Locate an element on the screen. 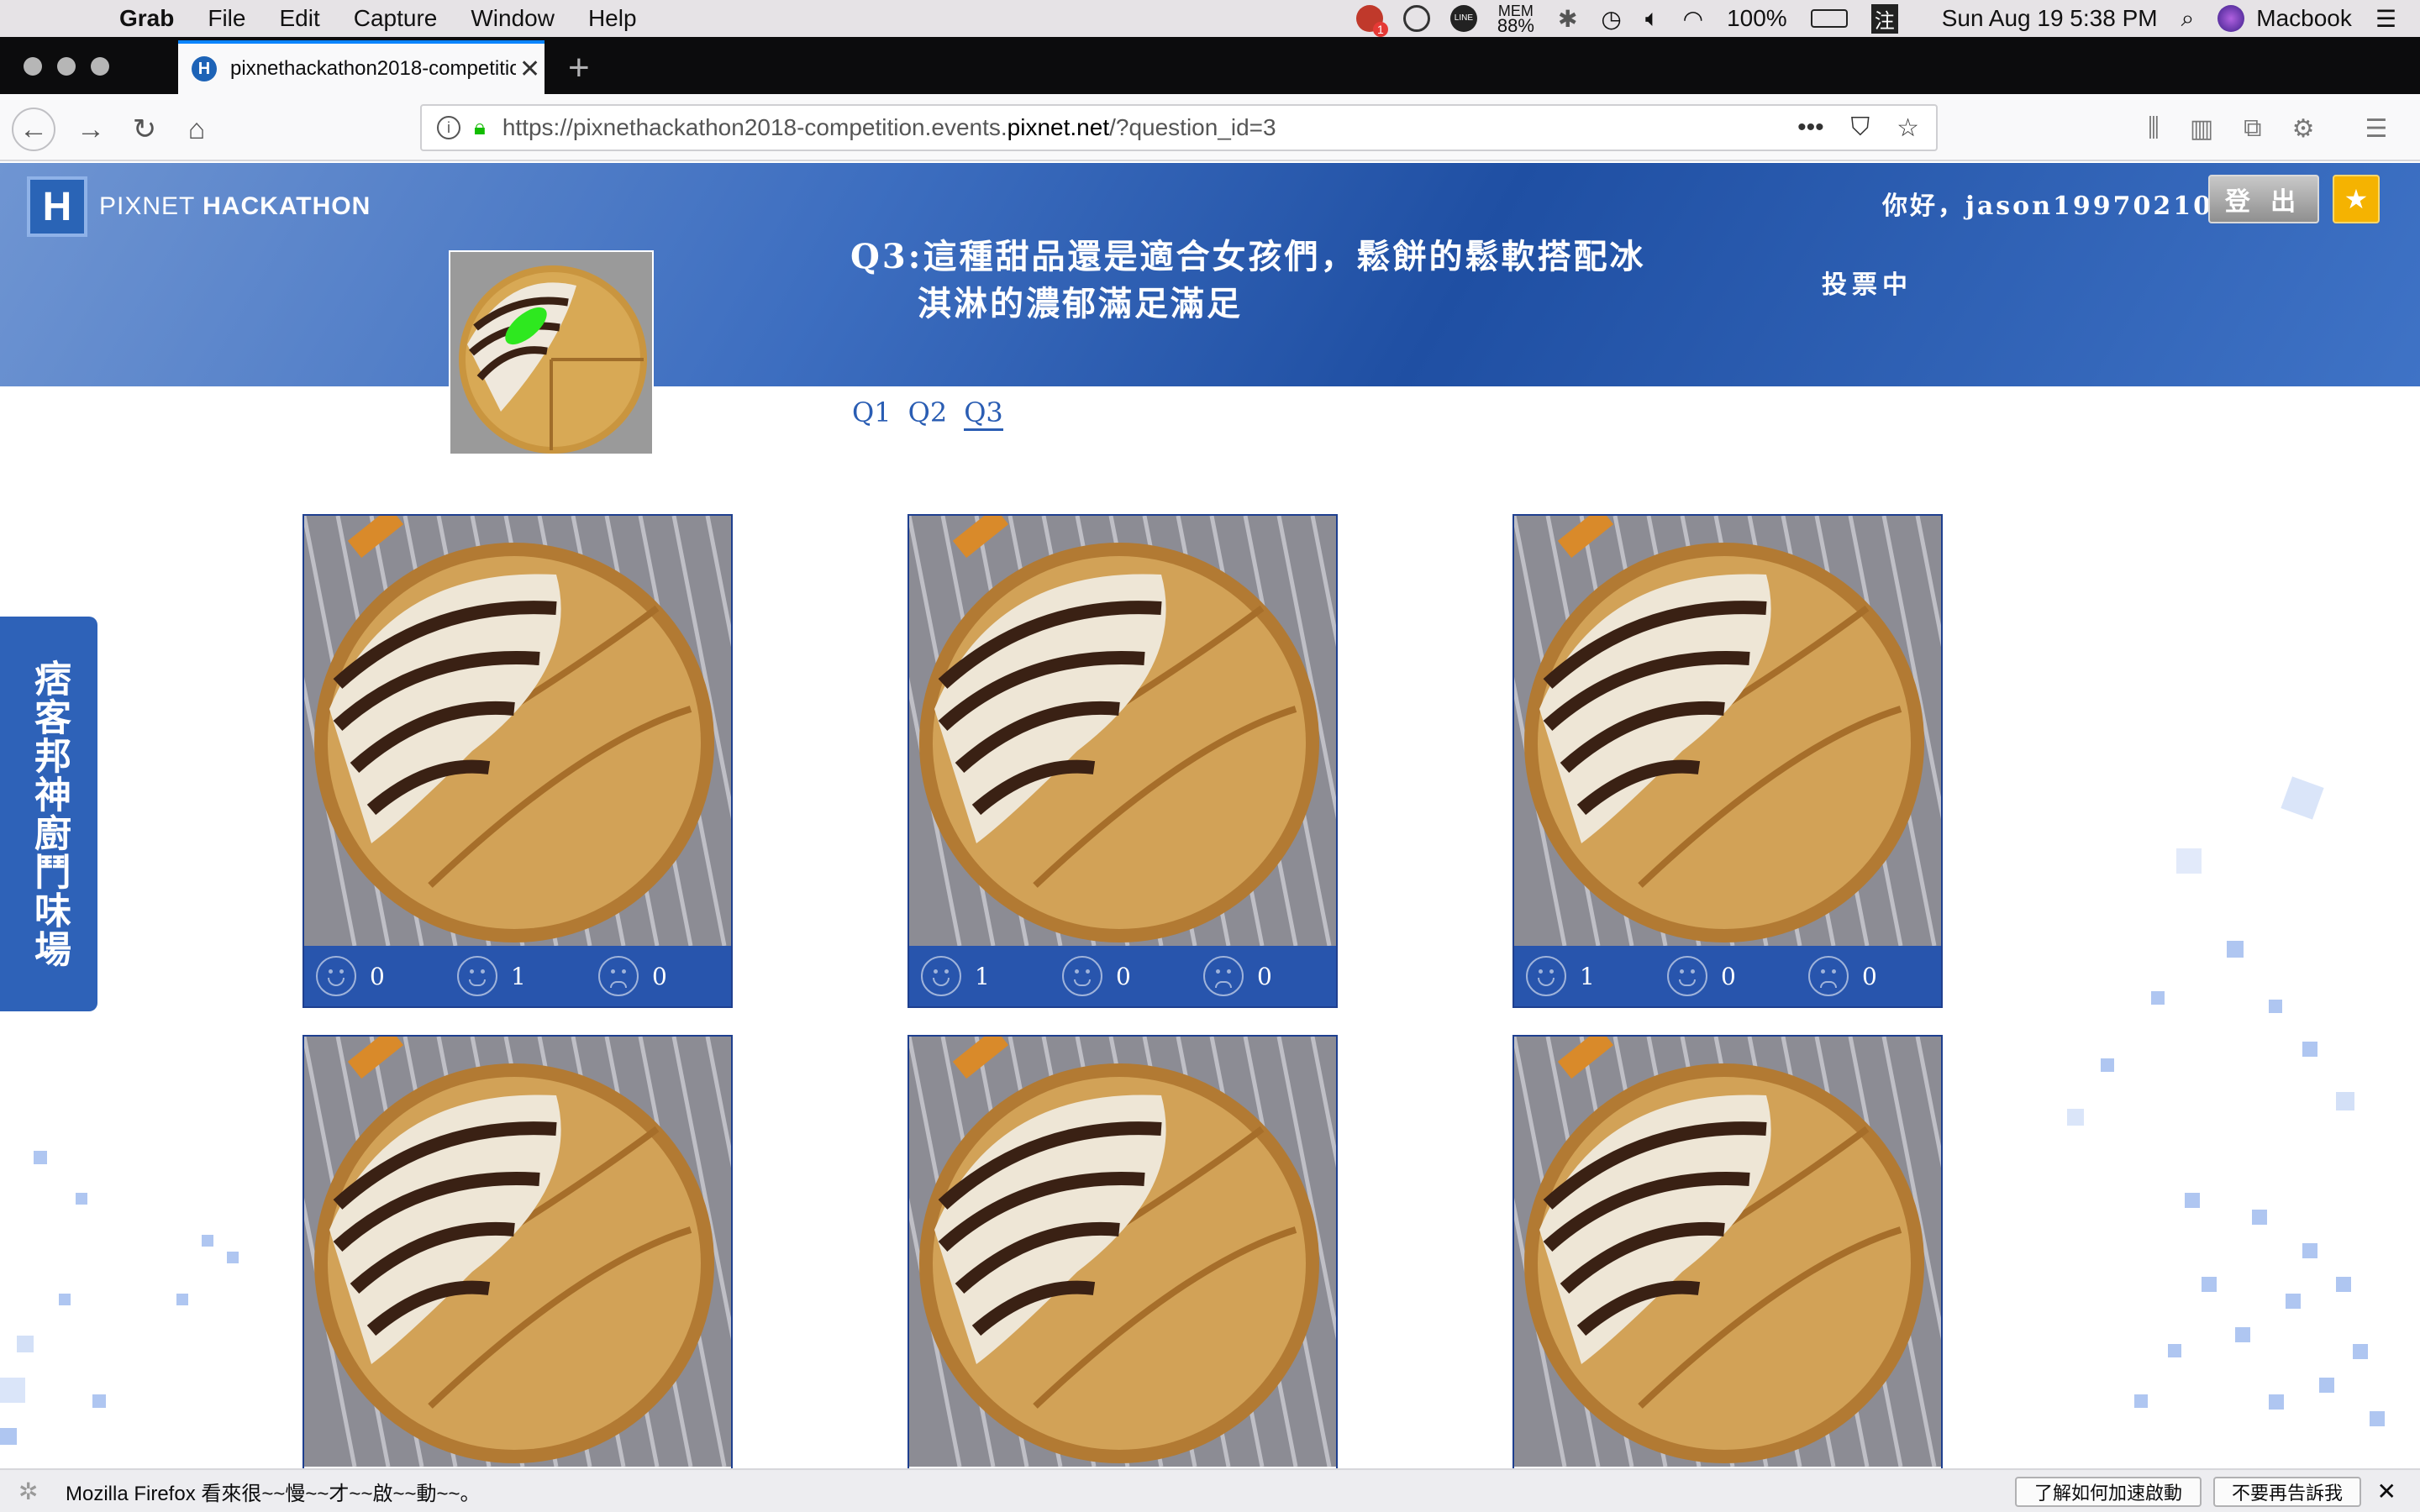 The height and width of the screenshot is (1512, 2420). extension-icon: ⚙ is located at coordinates (2303, 129).